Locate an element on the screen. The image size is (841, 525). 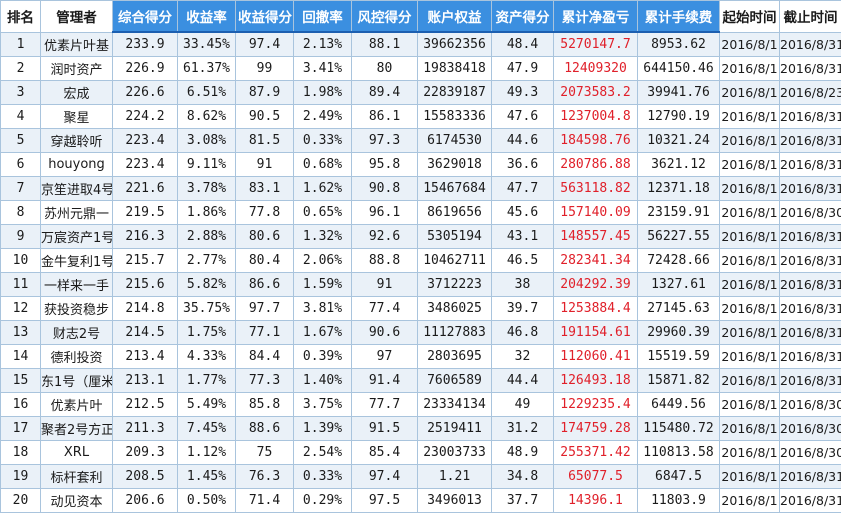
cell-risk-score: 80 is located at coordinates (384, 68).